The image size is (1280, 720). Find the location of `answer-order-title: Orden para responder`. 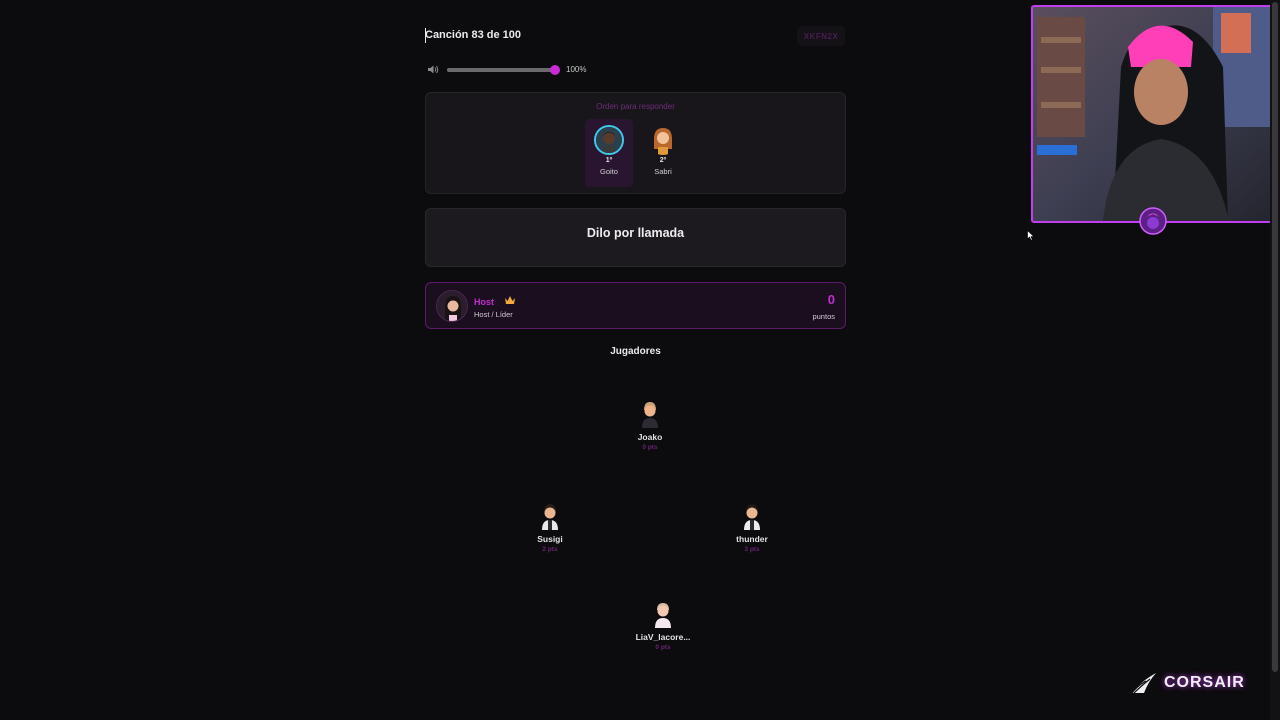

answer-order-title: Orden para responder is located at coordinates (635, 106).